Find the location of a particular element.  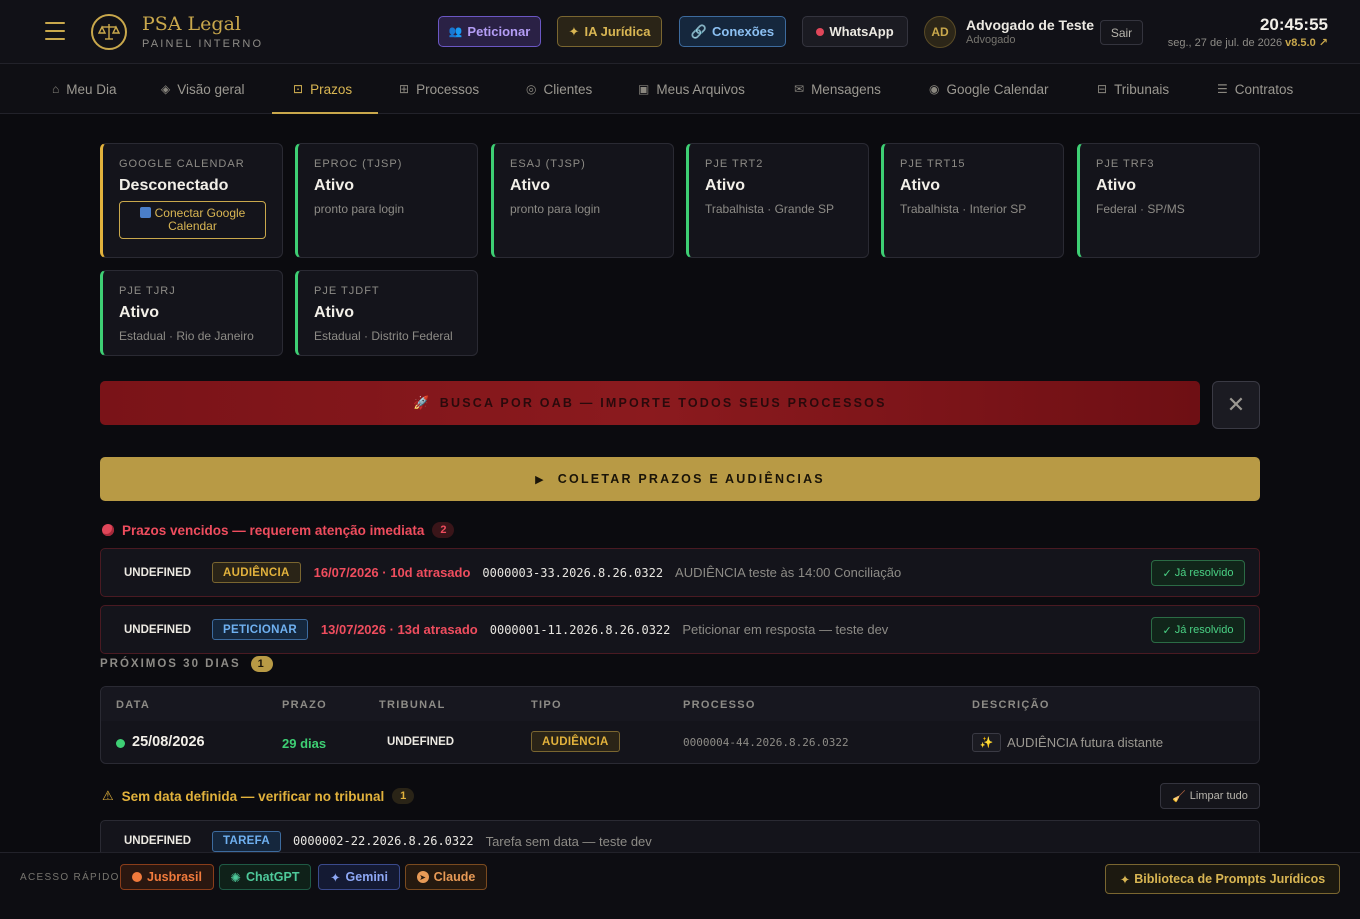

close-banner-button: ✕ is located at coordinates (1236, 405).